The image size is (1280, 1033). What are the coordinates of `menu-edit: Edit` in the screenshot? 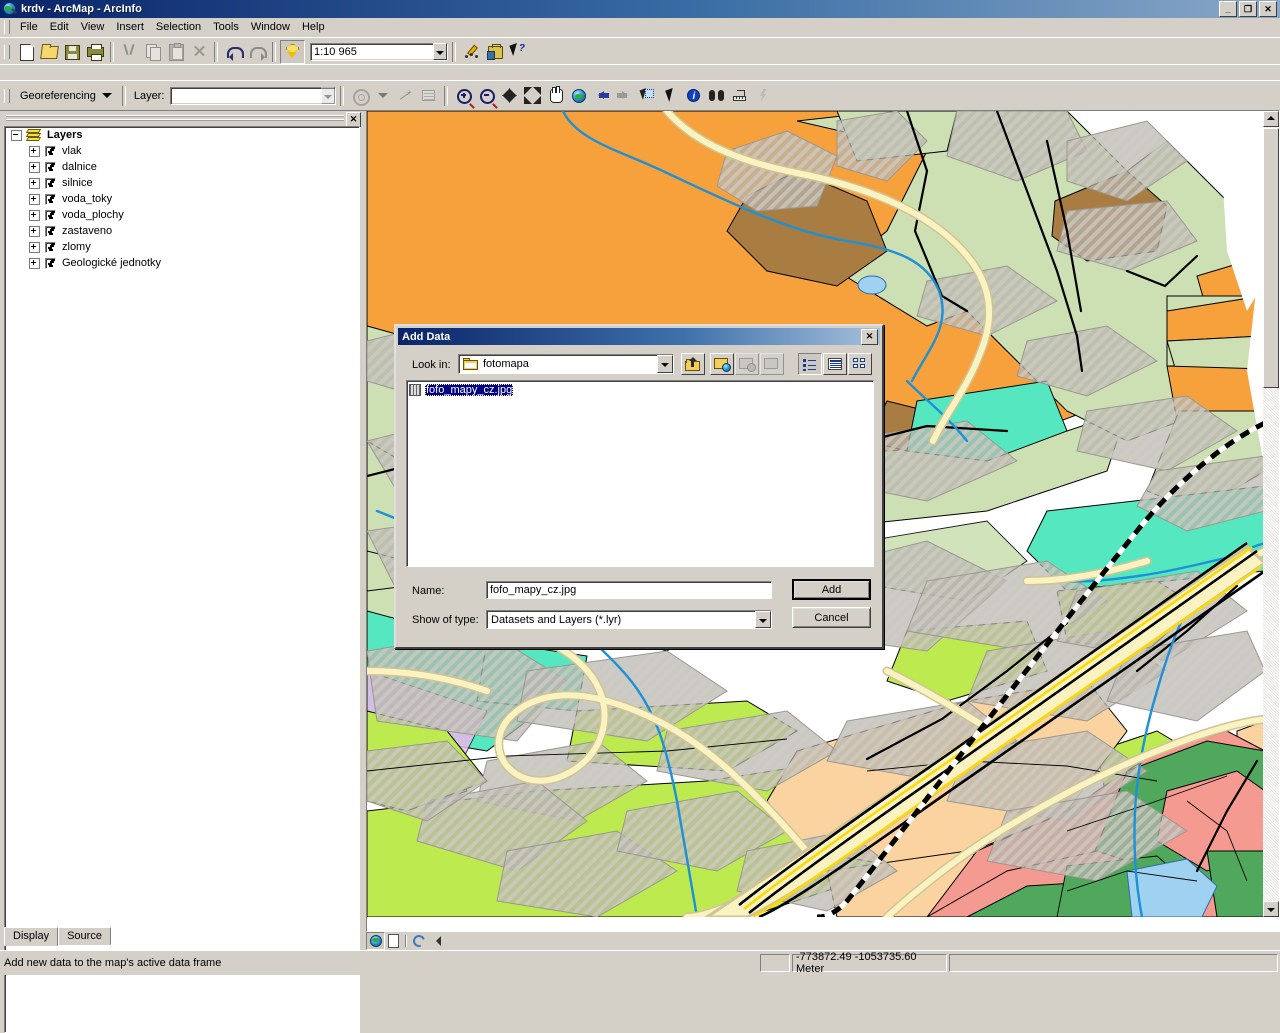 It's located at (59, 27).